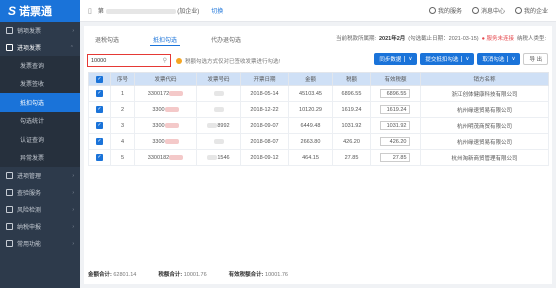 This screenshot has width=556, height=288. What do you see at coordinates (318, 79) in the screenshot?
I see `table-header-row: ✓ 序号 发票代码 发票号码 开票日期 金额 税额 有效税额 销方名称` at bounding box center [318, 79].